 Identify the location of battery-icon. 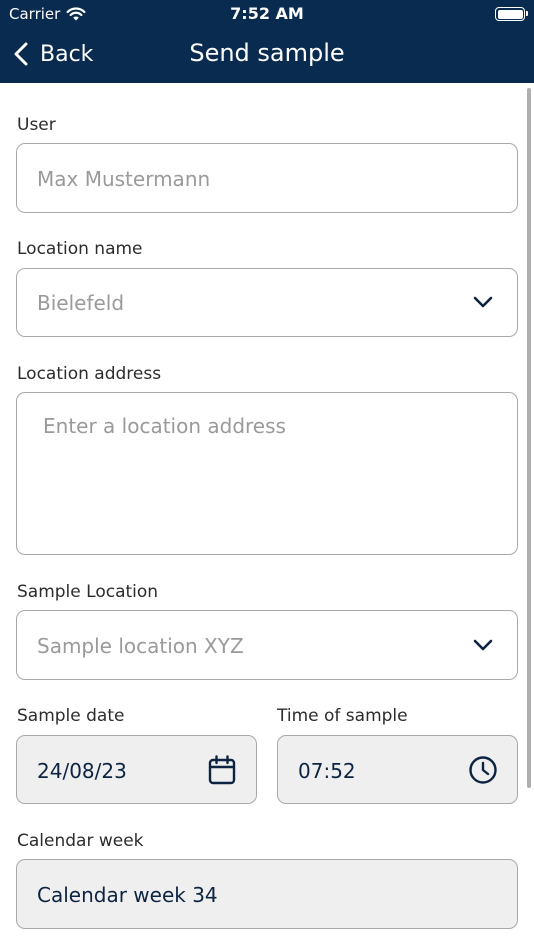
(511, 14).